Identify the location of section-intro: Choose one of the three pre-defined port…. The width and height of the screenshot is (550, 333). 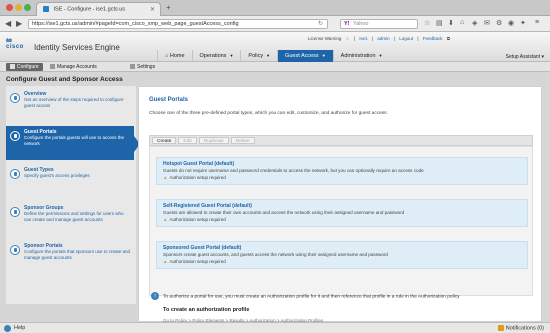
(268, 113).